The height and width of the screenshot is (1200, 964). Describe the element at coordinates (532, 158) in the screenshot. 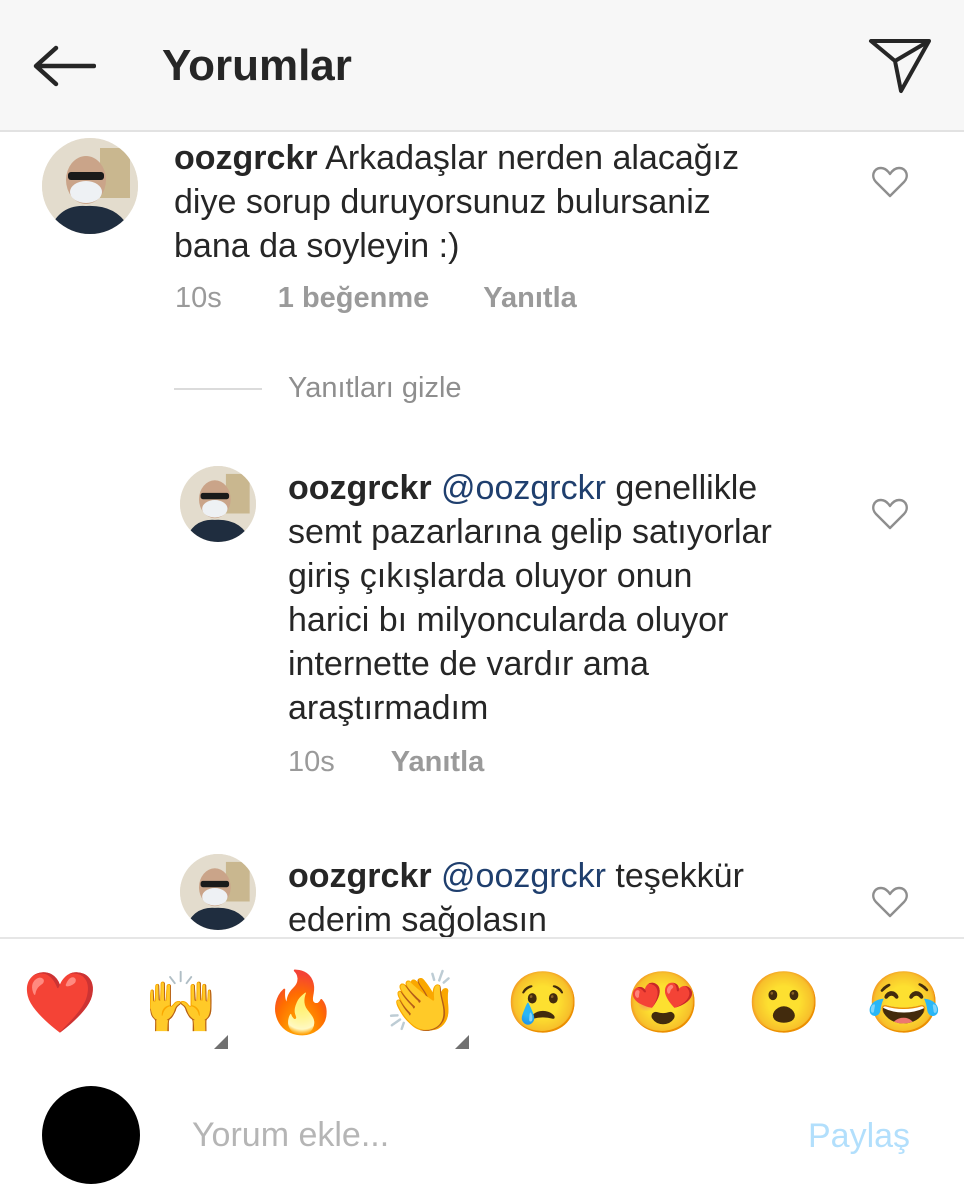

I see `comment-text-line: Arkadaşlar nerden alacağız` at that location.